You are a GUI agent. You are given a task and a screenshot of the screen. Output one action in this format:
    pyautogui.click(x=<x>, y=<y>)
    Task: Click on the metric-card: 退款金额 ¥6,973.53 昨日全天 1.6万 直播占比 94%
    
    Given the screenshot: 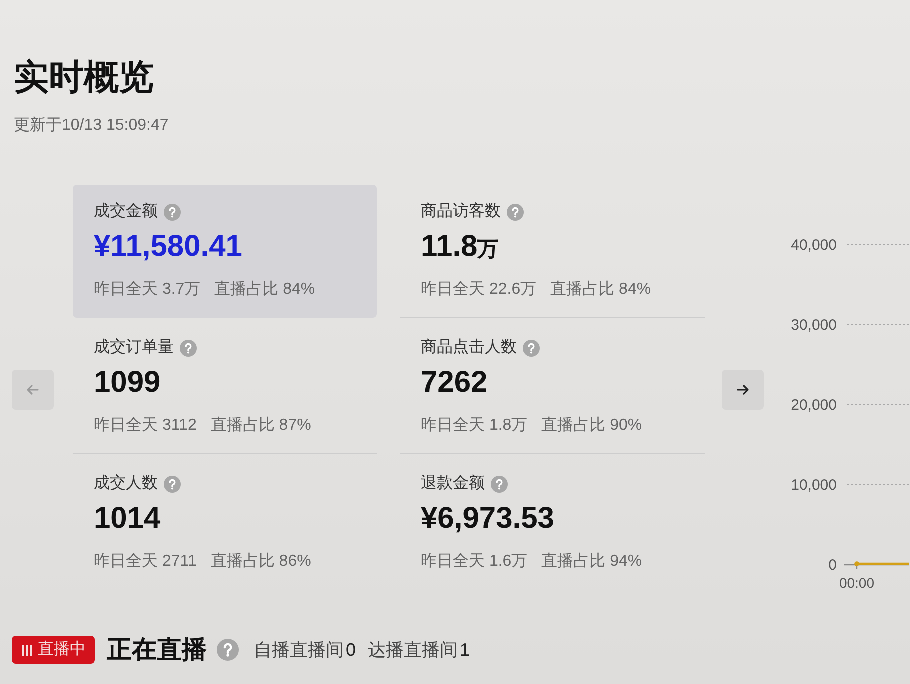 What is the action you would take?
    pyautogui.click(x=552, y=523)
    